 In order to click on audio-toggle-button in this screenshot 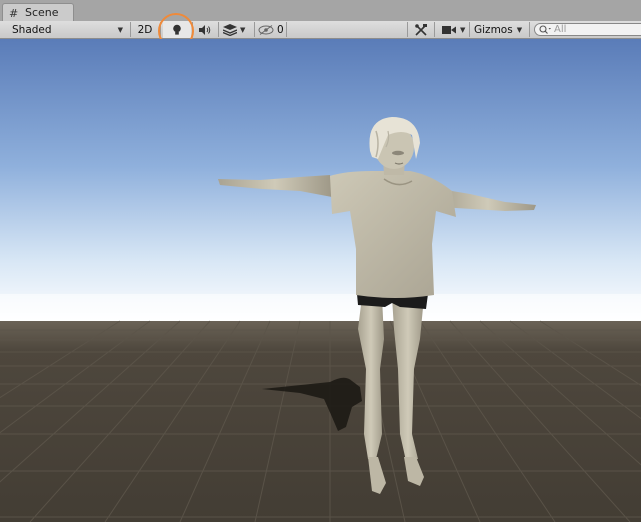, I will do `click(205, 29)`.